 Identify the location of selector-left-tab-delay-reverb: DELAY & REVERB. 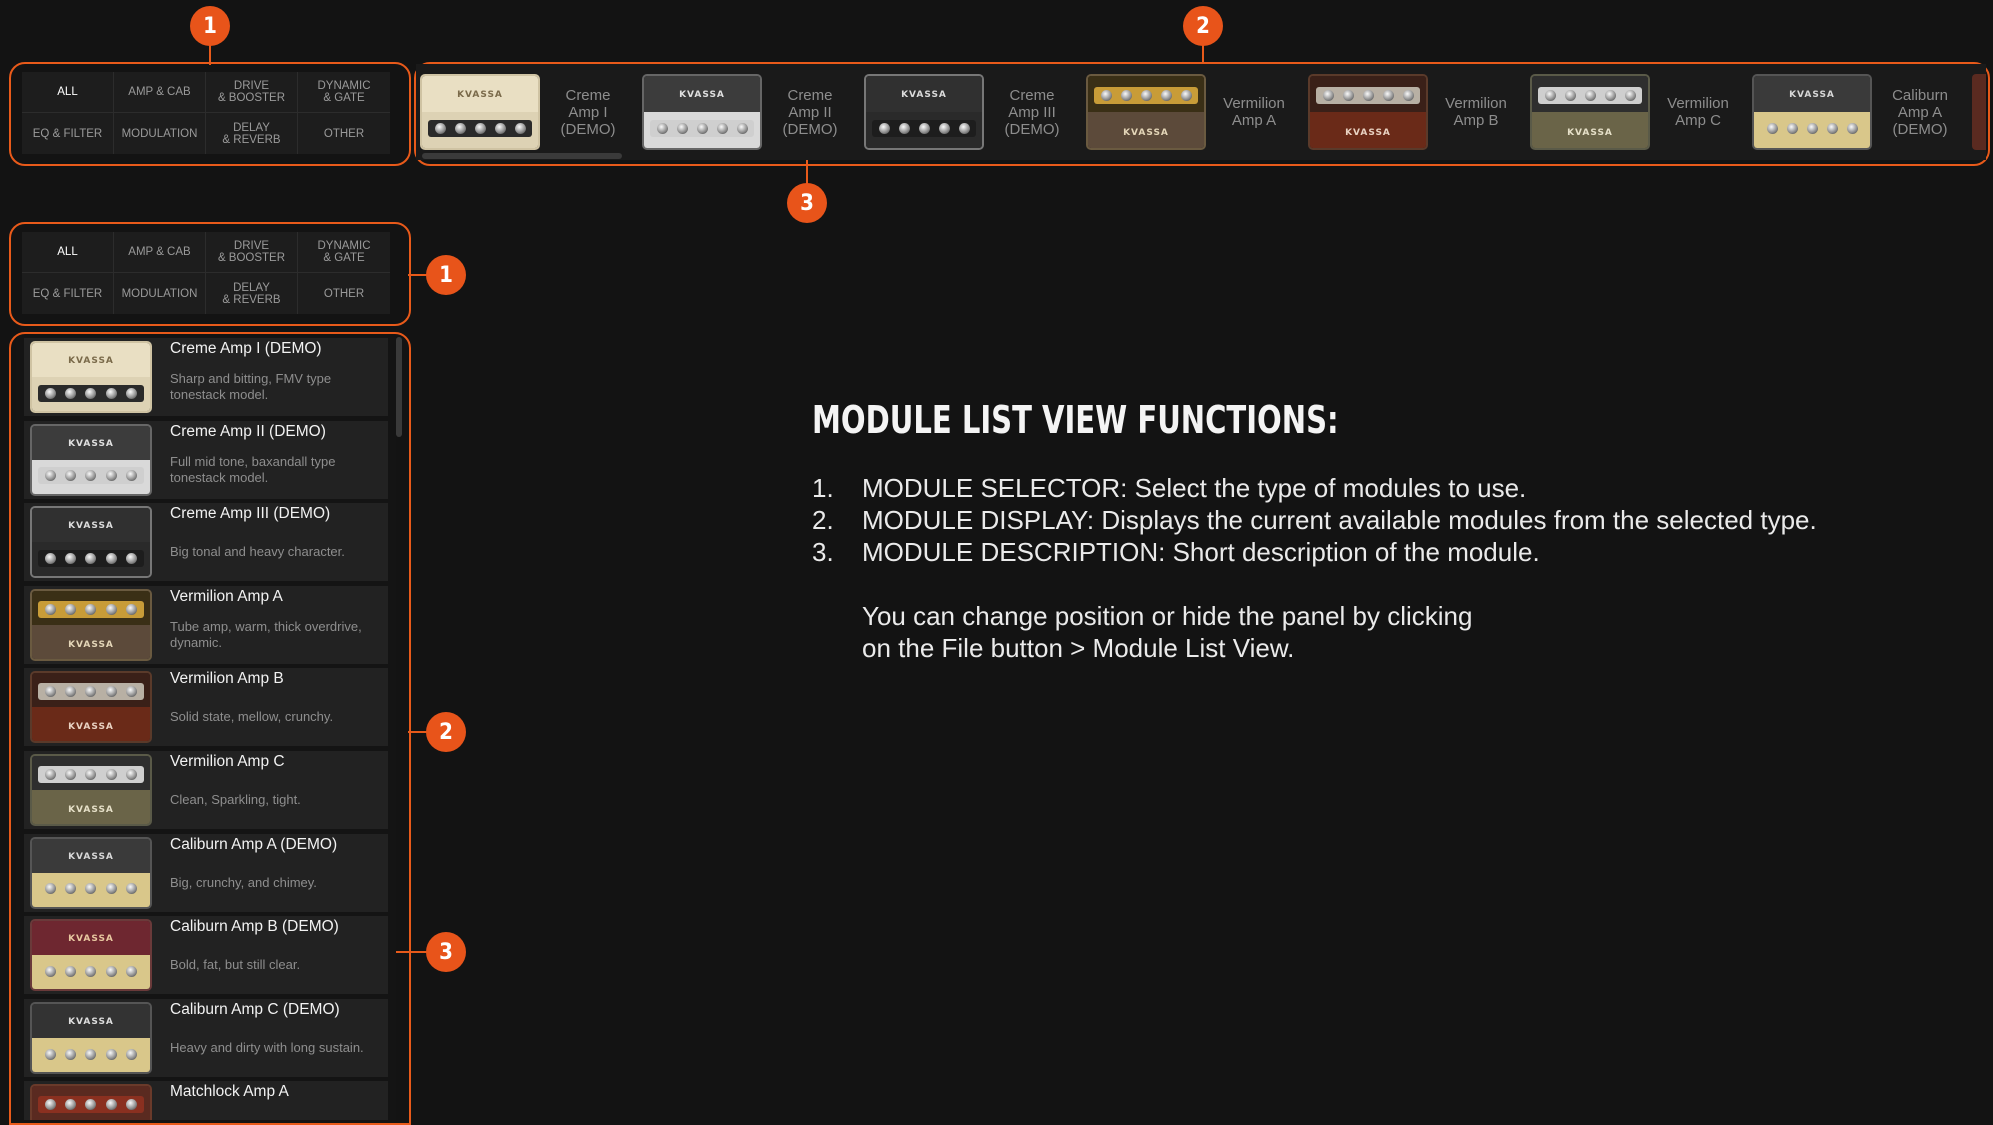
(252, 293).